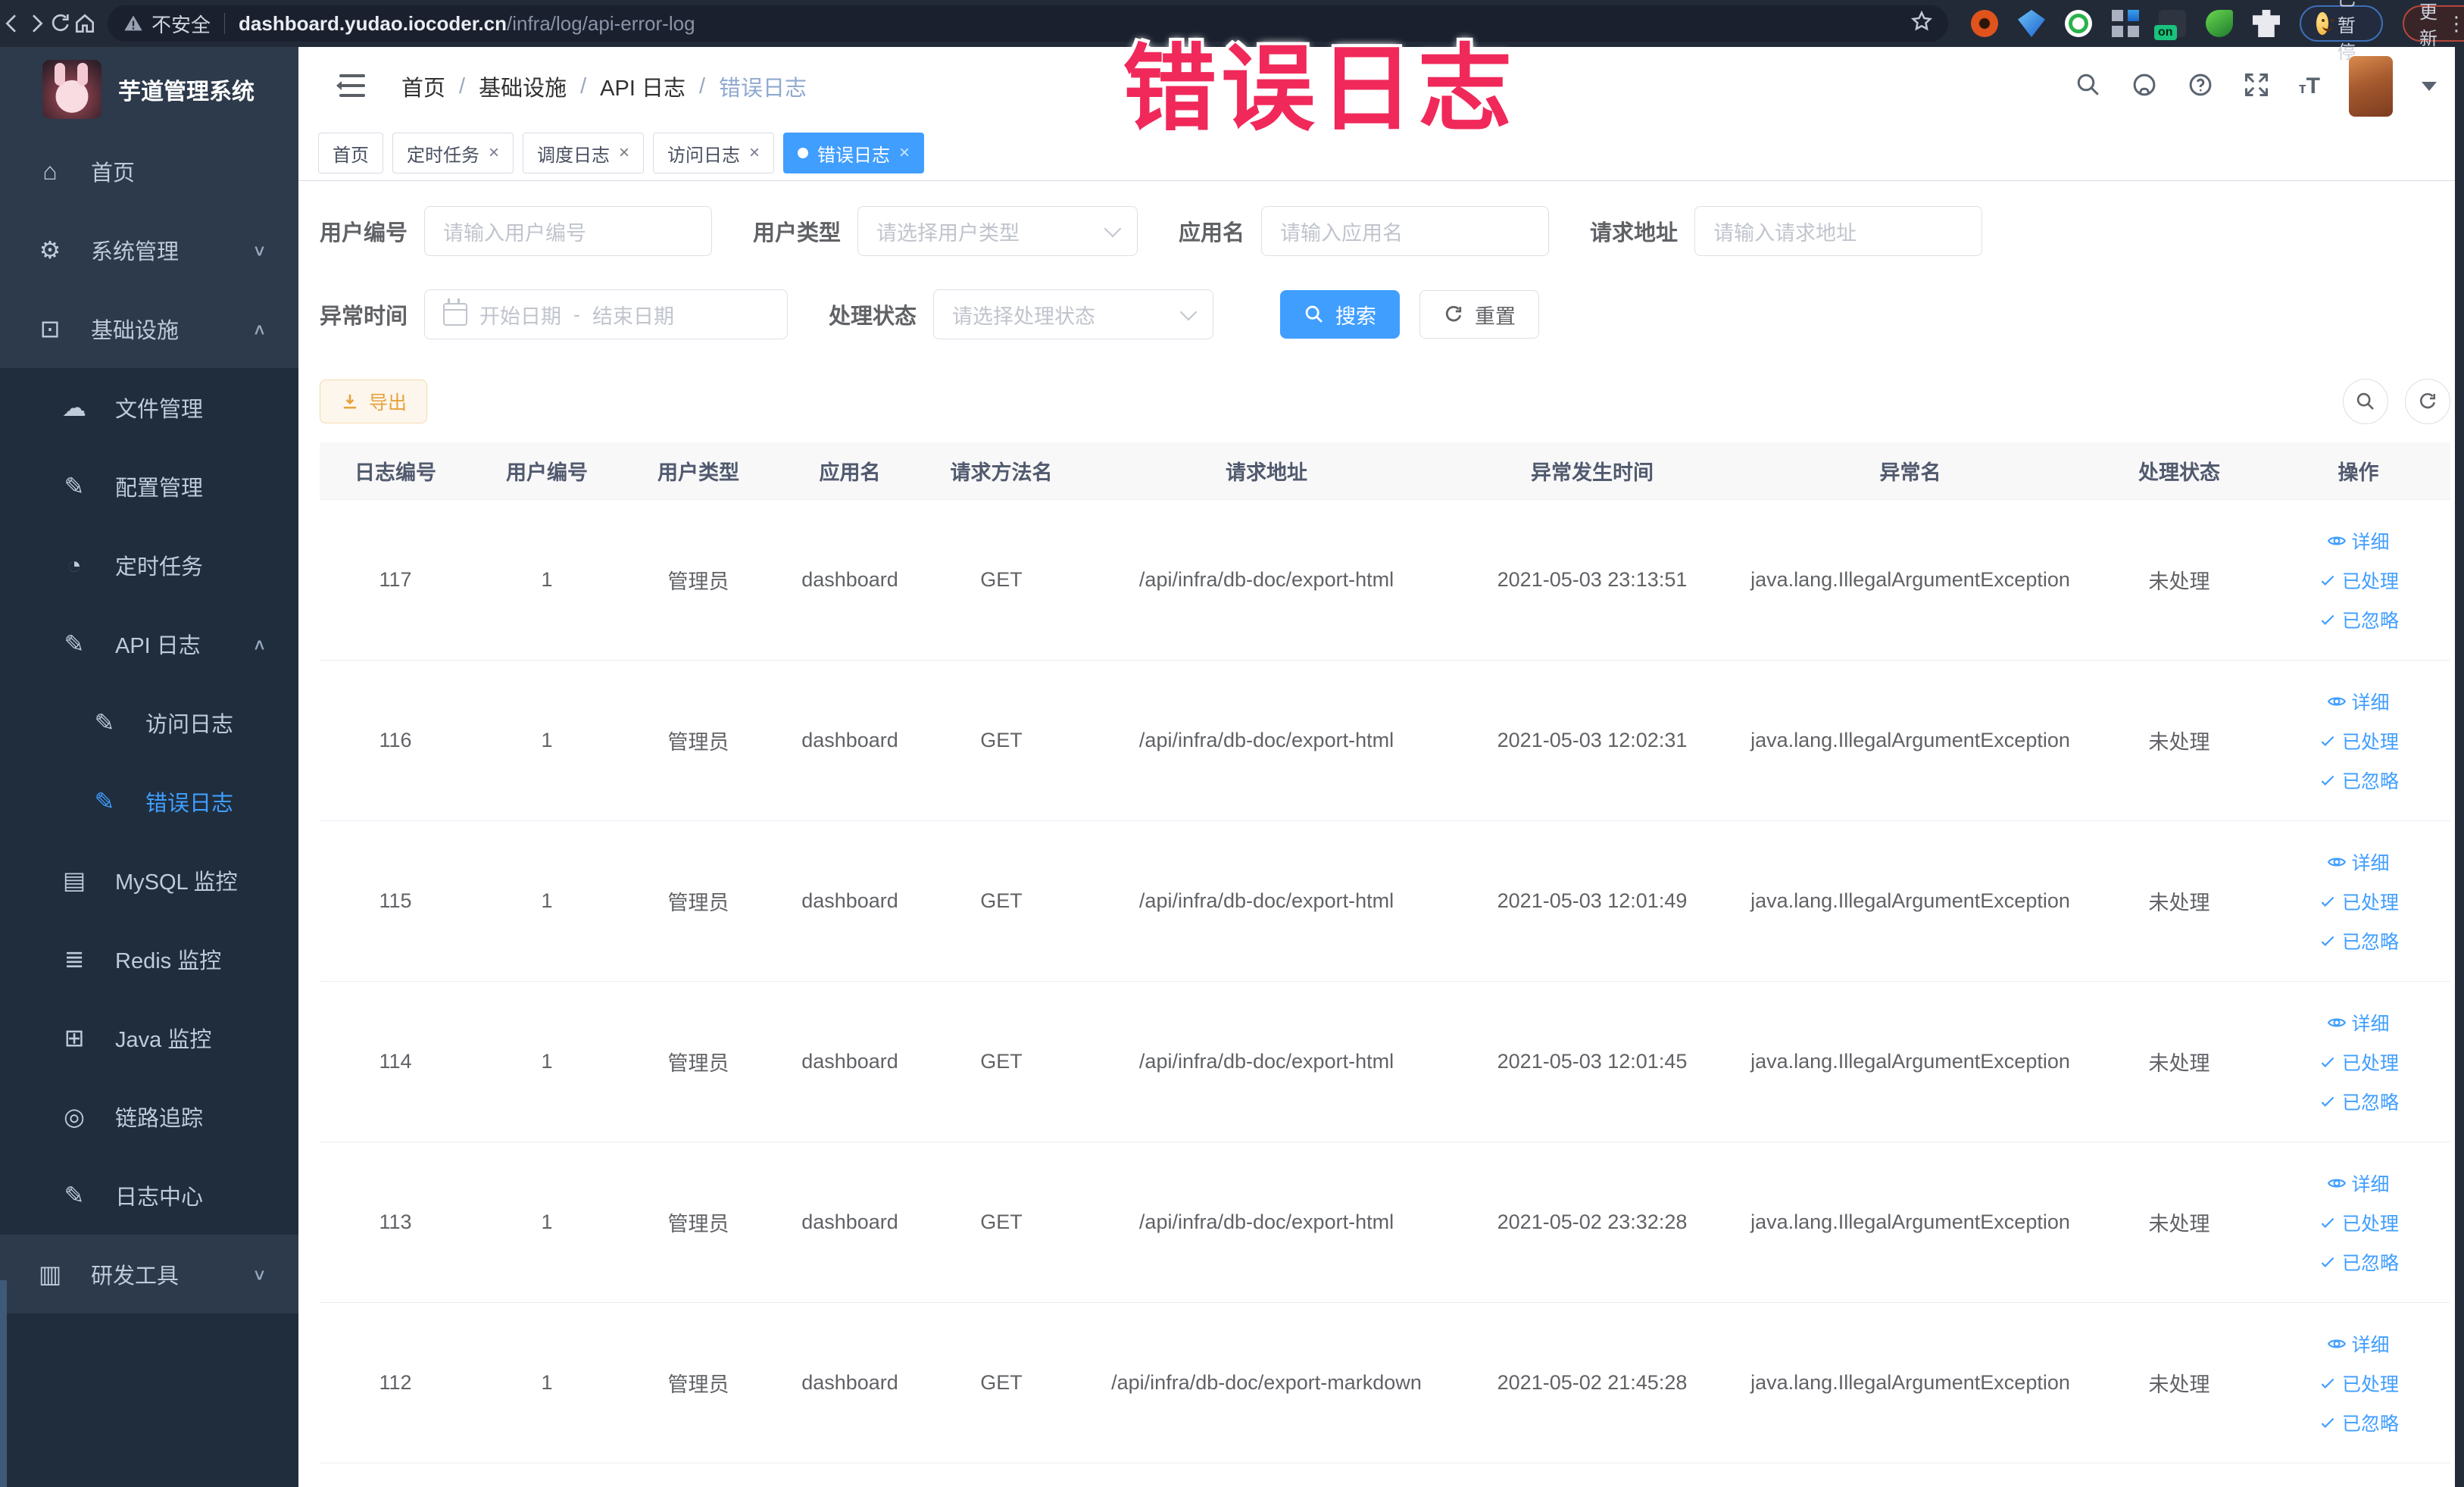 The width and height of the screenshot is (2464, 1487). I want to click on breadcrumb-item: 首页, so click(423, 86).